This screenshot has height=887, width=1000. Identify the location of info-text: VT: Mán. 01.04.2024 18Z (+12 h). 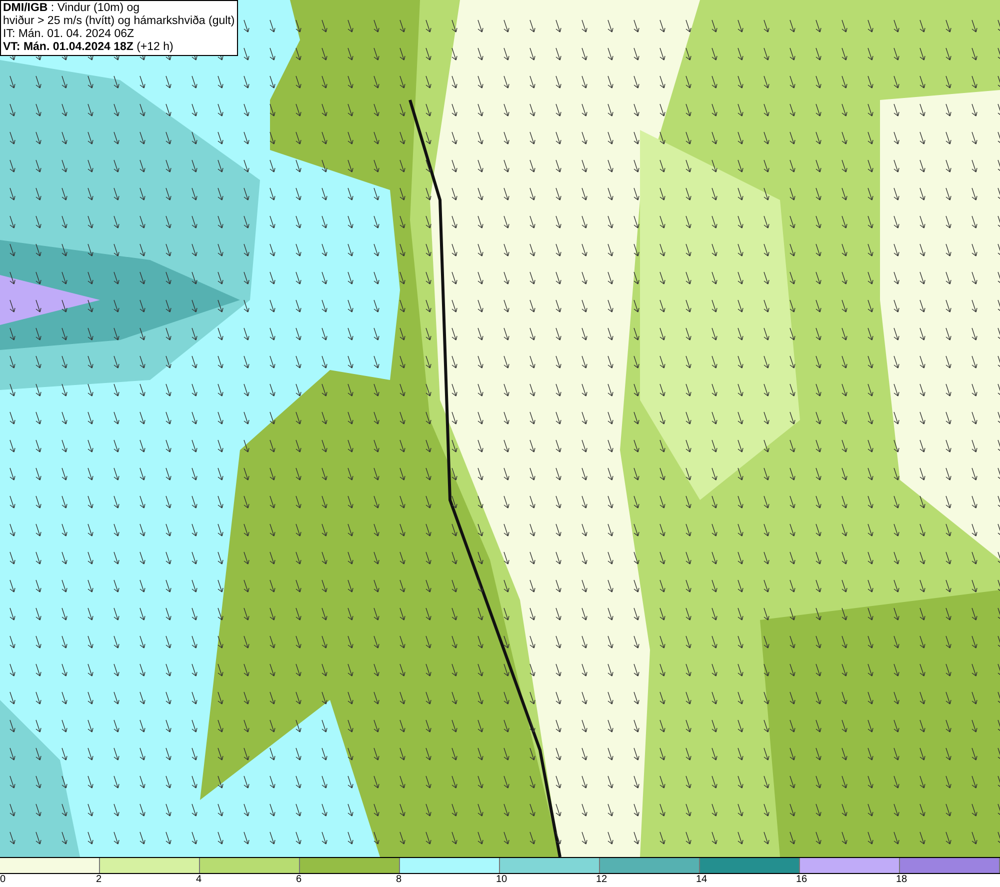
(88, 47).